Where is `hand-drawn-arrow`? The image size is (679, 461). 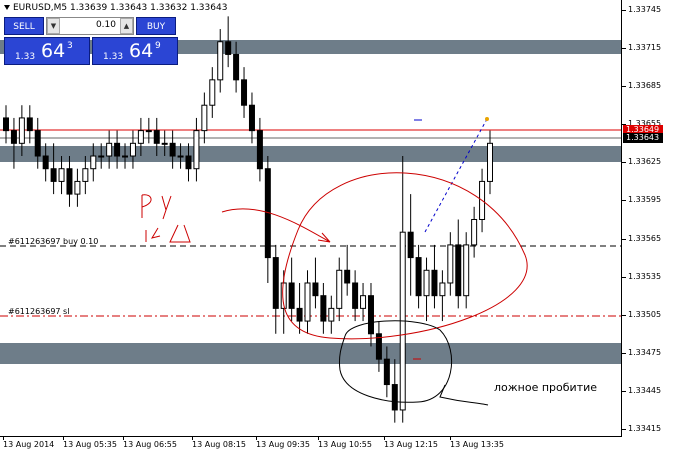 hand-drawn-arrow is located at coordinates (276, 225).